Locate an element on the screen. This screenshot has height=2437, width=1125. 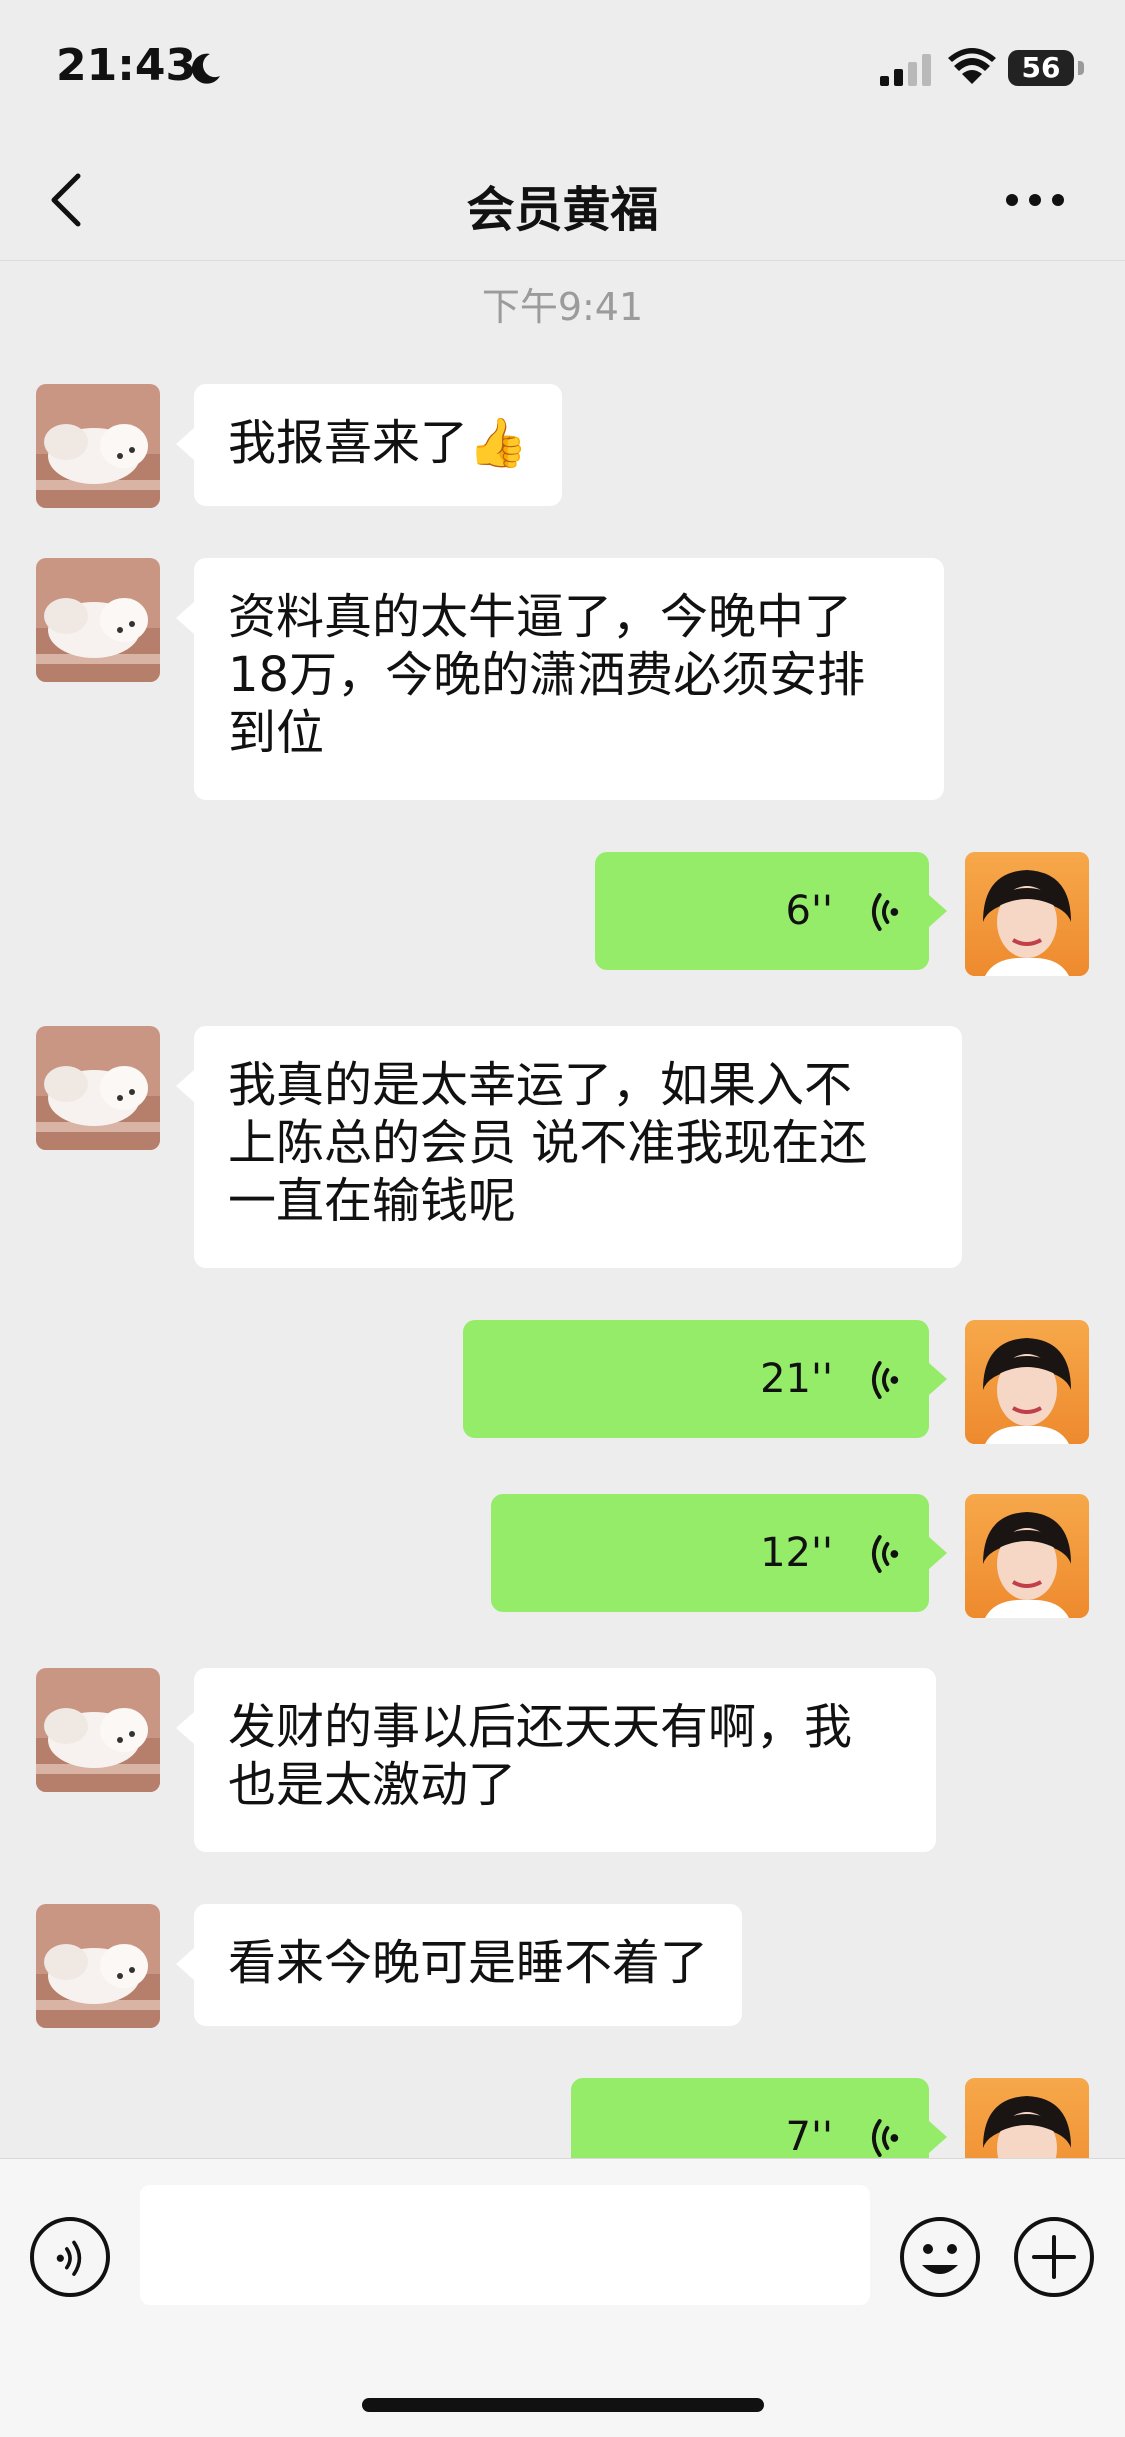
message-line: 上陈总的会员 说不准我现在还 is located at coordinates (548, 1143).